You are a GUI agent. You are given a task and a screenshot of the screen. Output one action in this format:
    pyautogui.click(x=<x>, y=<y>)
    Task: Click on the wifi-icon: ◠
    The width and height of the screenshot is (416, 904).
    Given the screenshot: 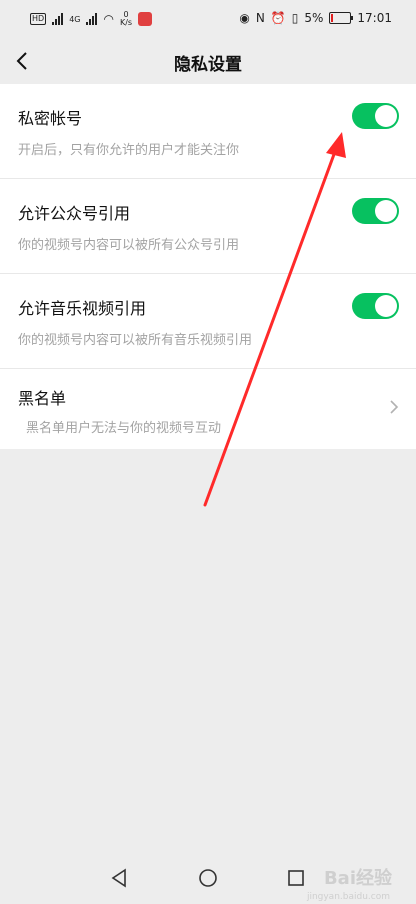 What is the action you would take?
    pyautogui.click(x=108, y=19)
    